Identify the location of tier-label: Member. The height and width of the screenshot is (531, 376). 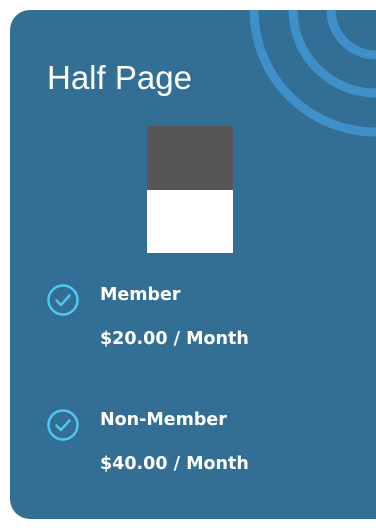
(140, 295).